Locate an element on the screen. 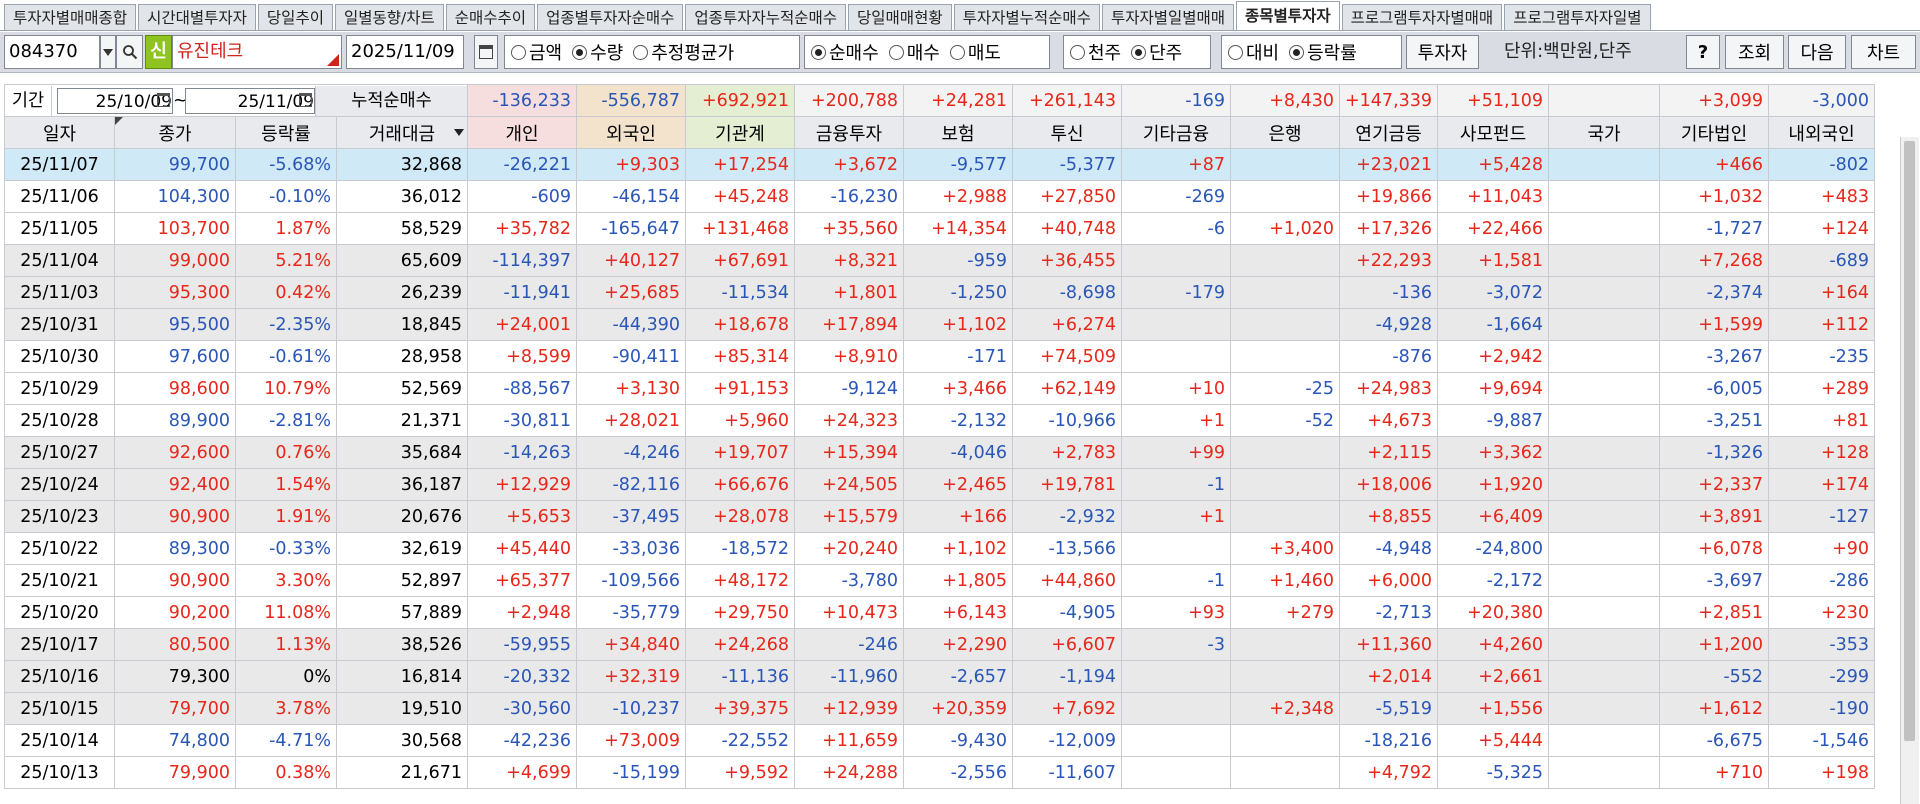 The image size is (1920, 804). tab-5: 업종별투자자순매수 is located at coordinates (610, 17).